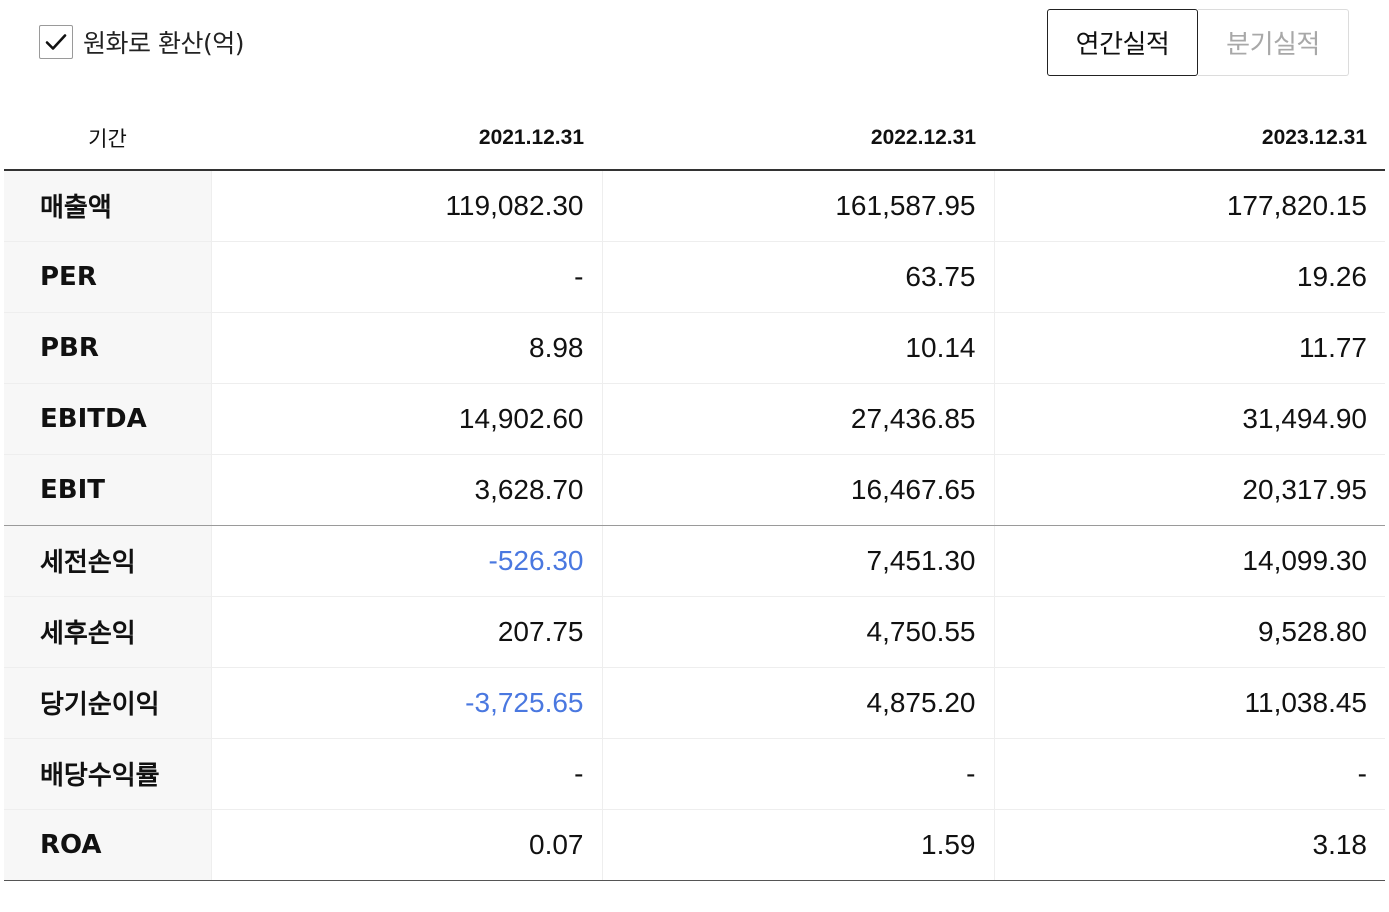 The image size is (1389, 912). Describe the element at coordinates (1273, 42) in the screenshot. I see `tab-quarterly: 분기실적` at that location.